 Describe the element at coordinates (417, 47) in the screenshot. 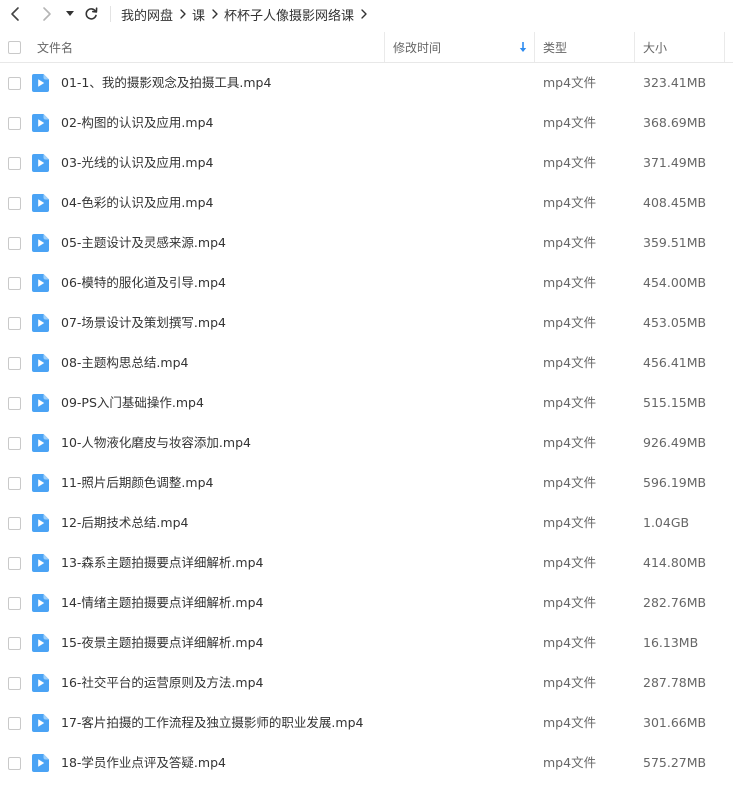

I see `column-header-modified: 修改时间` at that location.